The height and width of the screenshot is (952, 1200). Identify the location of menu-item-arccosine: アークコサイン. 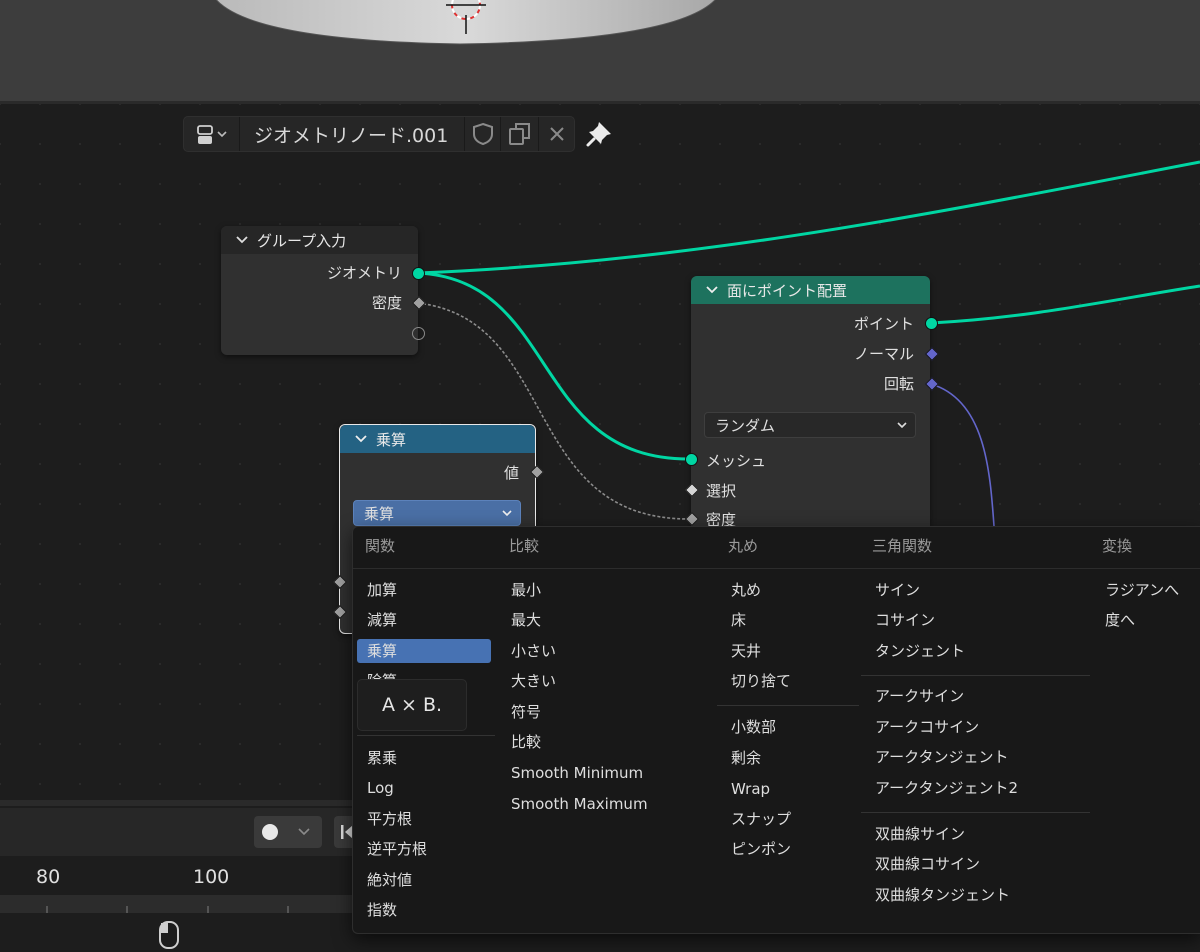
(927, 727).